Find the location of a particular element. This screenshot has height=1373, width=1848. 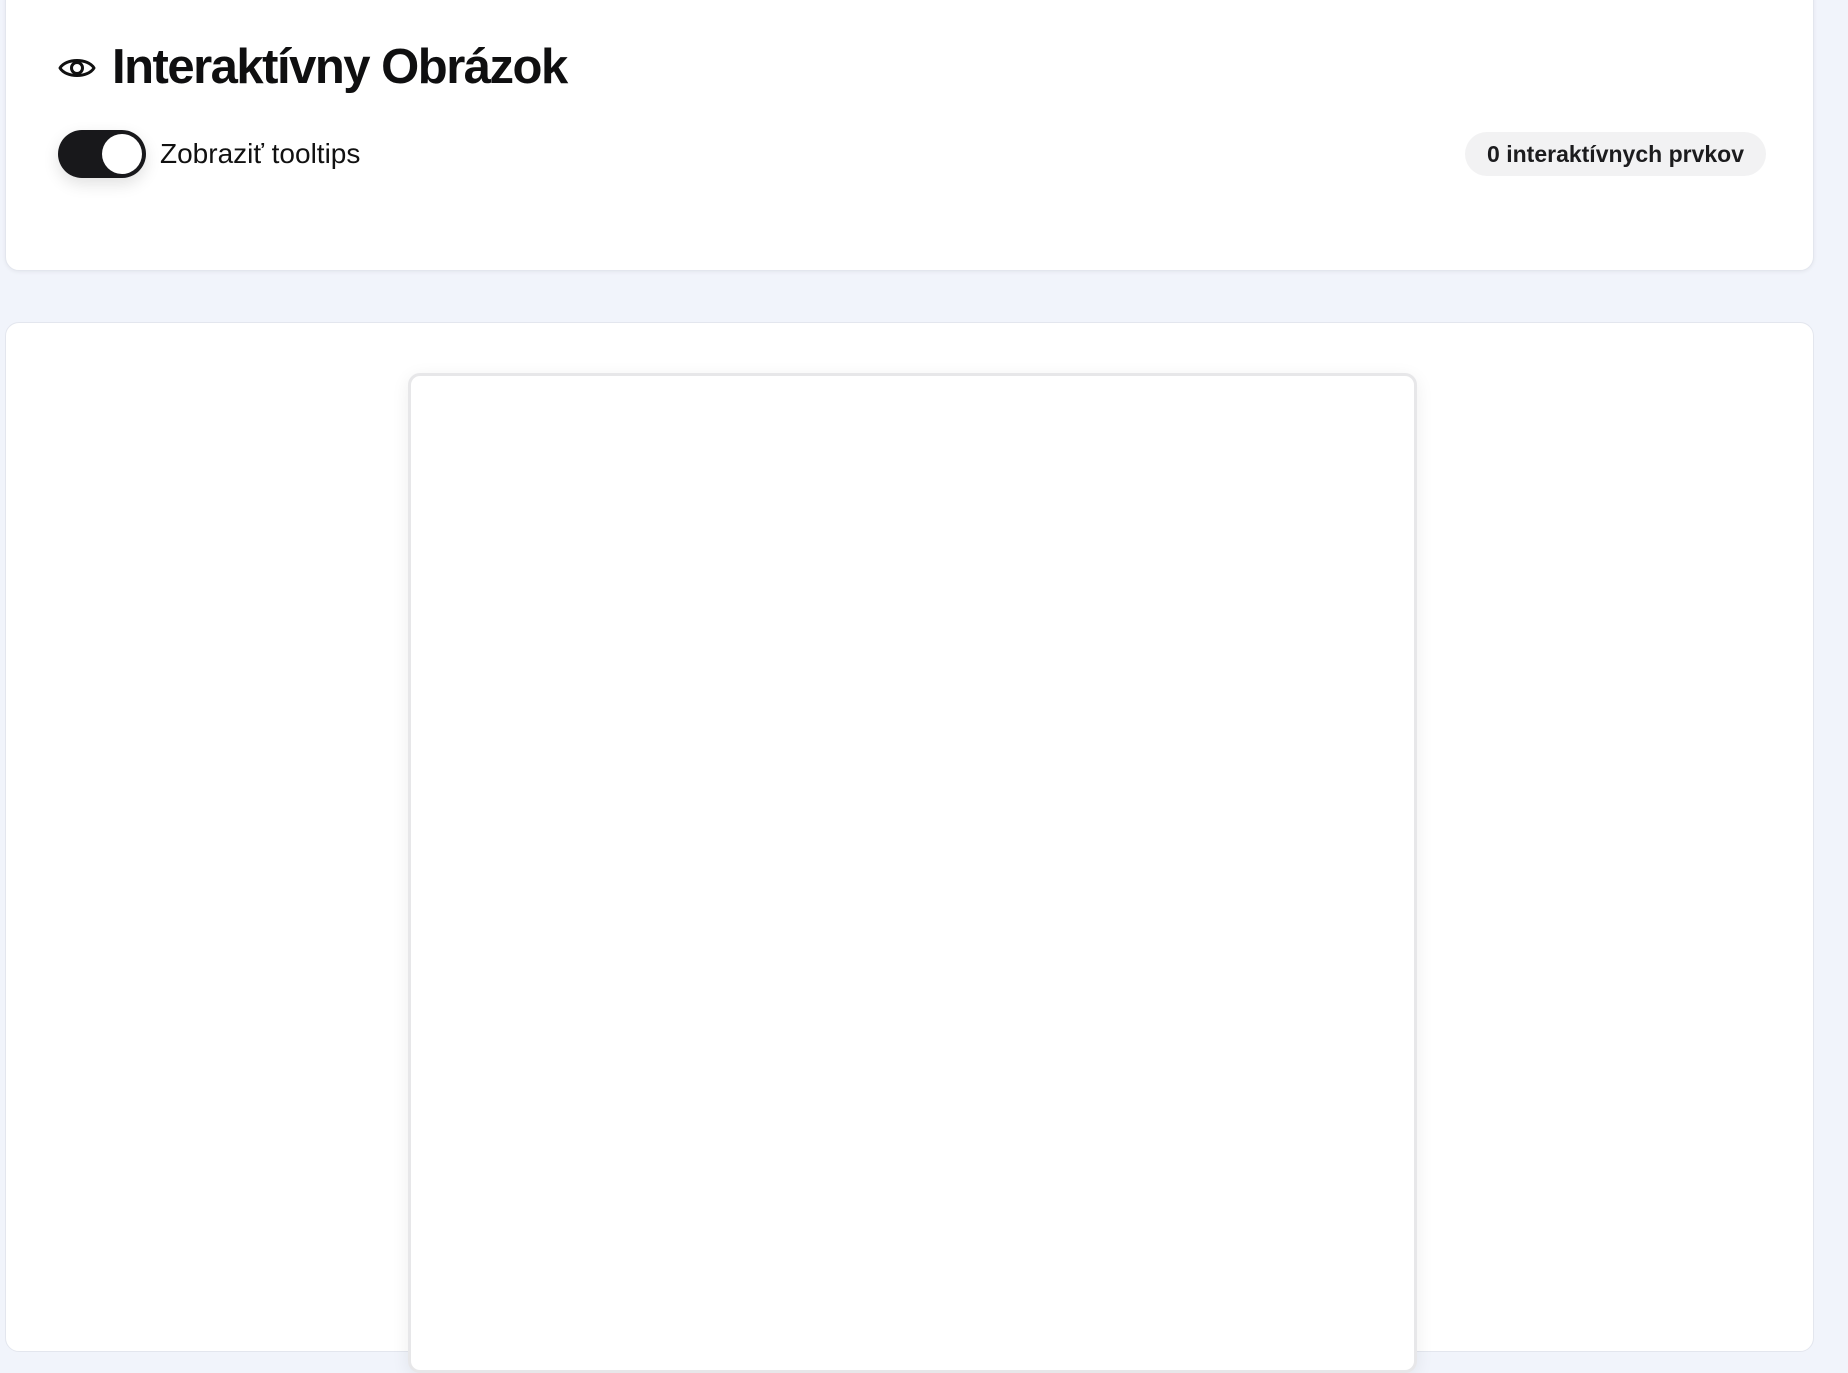

eye-icon is located at coordinates (77, 68).